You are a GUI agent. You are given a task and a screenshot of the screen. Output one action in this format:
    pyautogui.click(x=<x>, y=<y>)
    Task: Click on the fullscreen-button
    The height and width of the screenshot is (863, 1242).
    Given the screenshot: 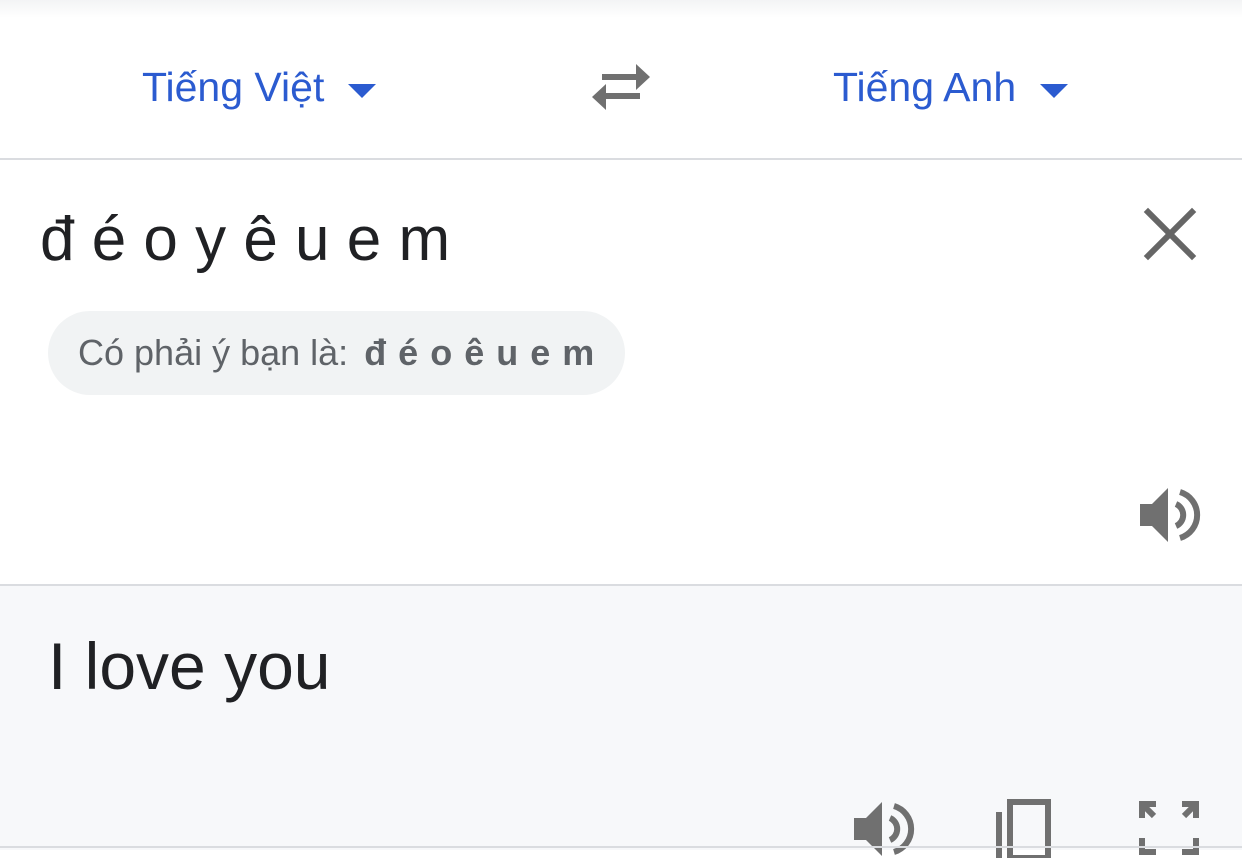 What is the action you would take?
    pyautogui.click(x=1169, y=828)
    